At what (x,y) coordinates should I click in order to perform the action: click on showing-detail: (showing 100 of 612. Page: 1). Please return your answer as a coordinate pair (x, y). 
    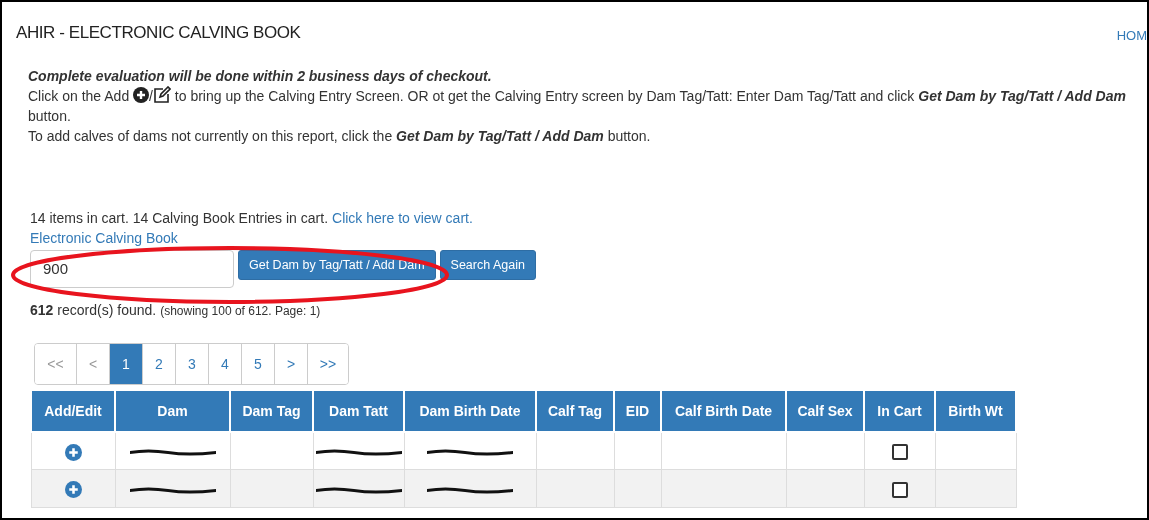
    Looking at the image, I should click on (240, 311).